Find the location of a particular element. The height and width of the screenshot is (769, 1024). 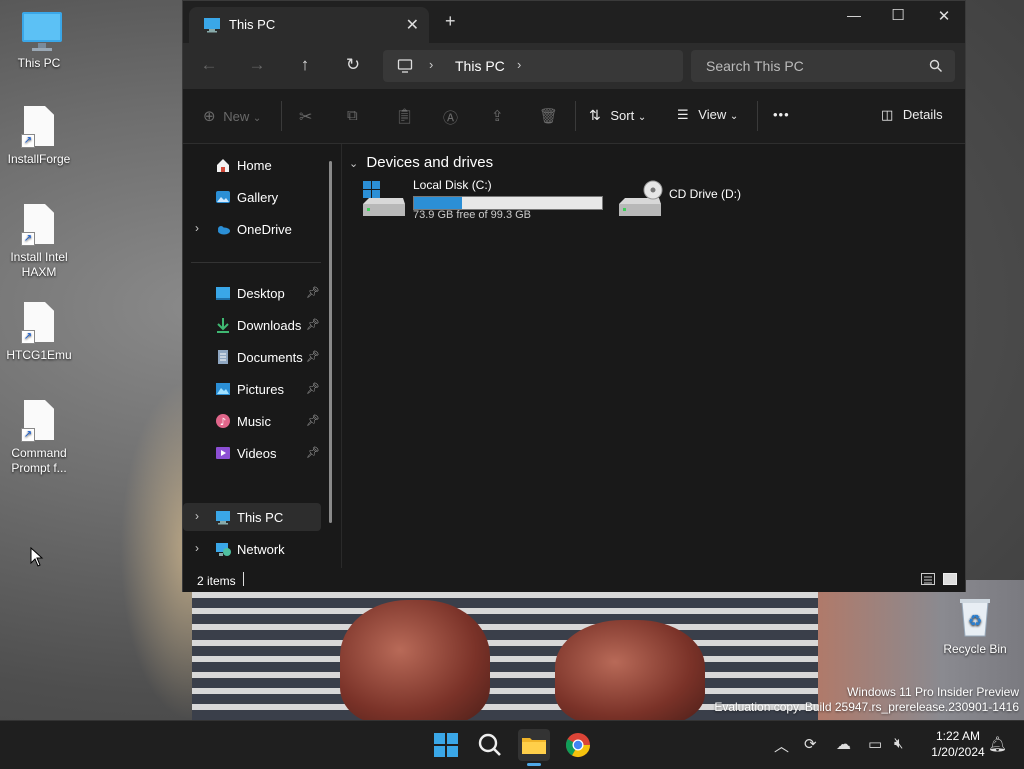

desktop-icon-label: InstallForge is located at coordinates (39, 159).